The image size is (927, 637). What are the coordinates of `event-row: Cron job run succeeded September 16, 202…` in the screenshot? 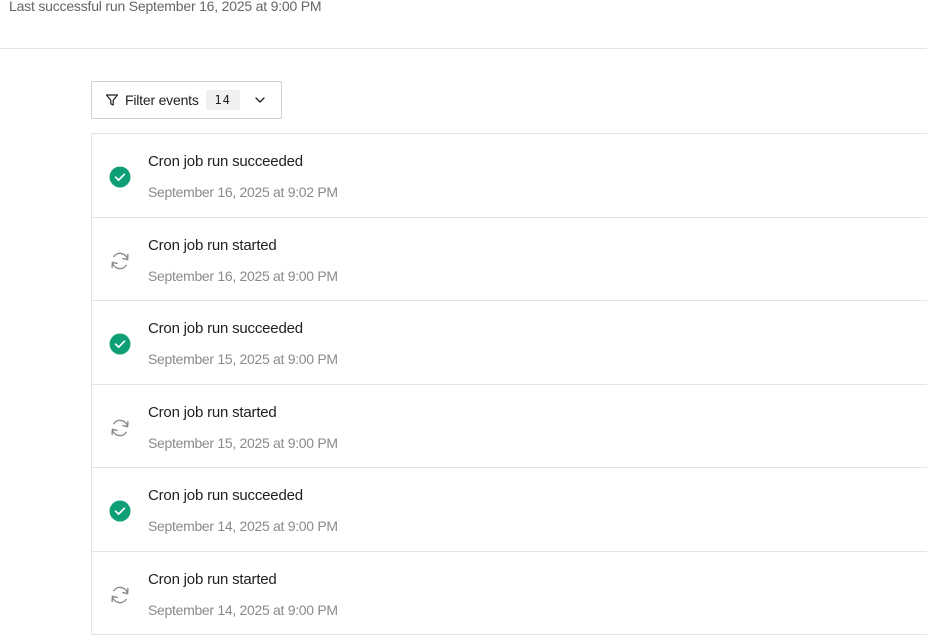 It's located at (509, 176).